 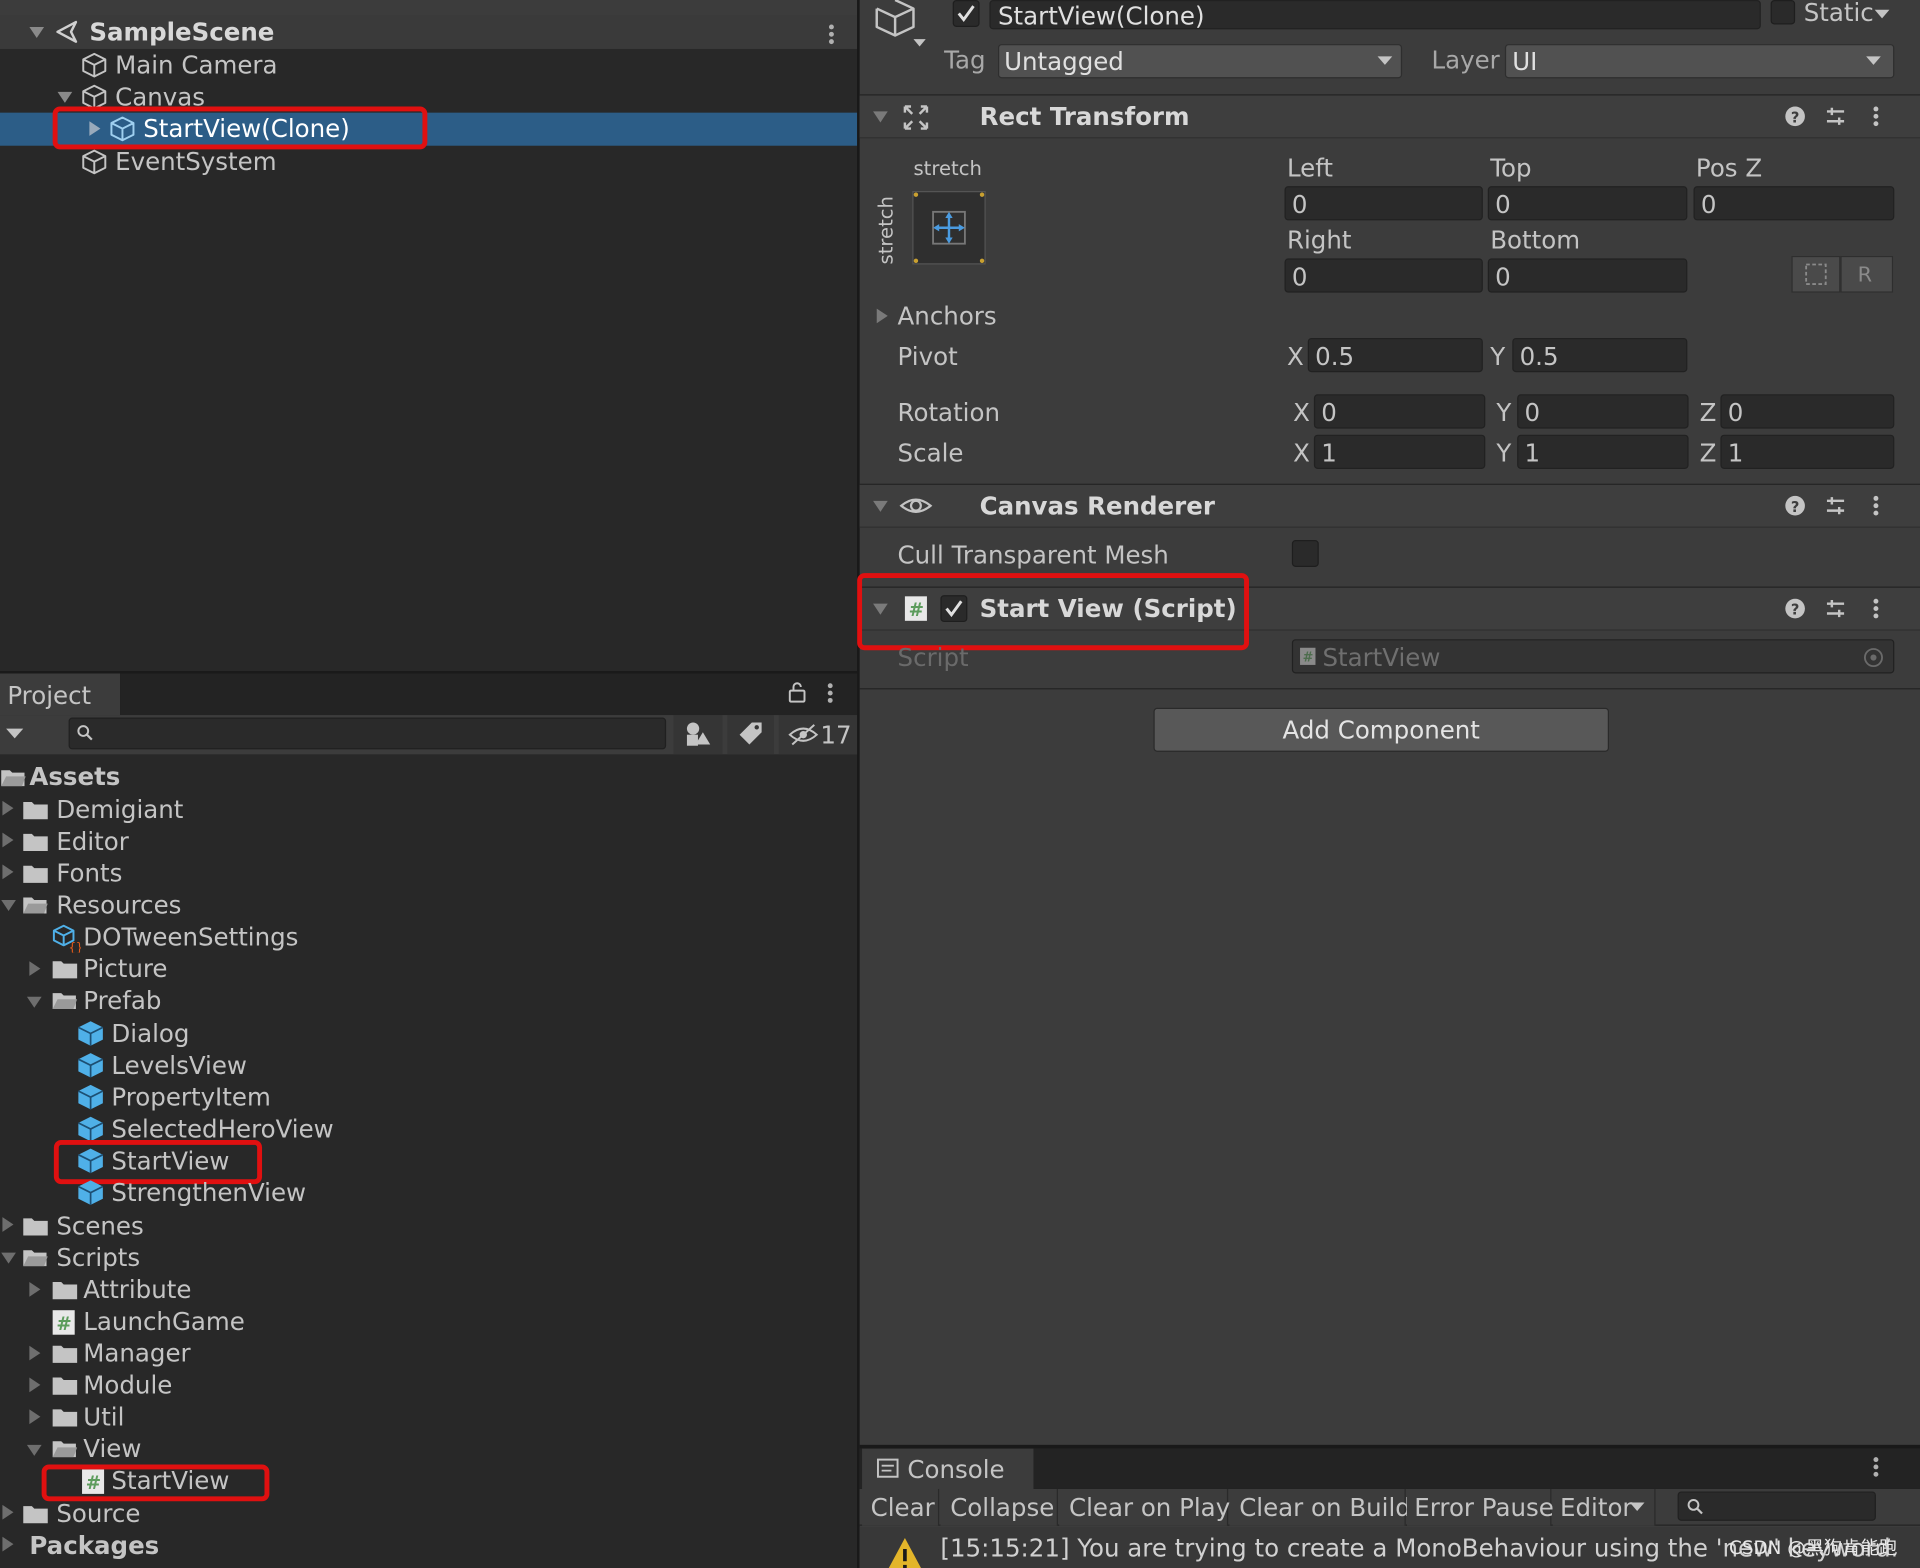 What do you see at coordinates (1807, 411) in the screenshot?
I see `rot-z-field` at bounding box center [1807, 411].